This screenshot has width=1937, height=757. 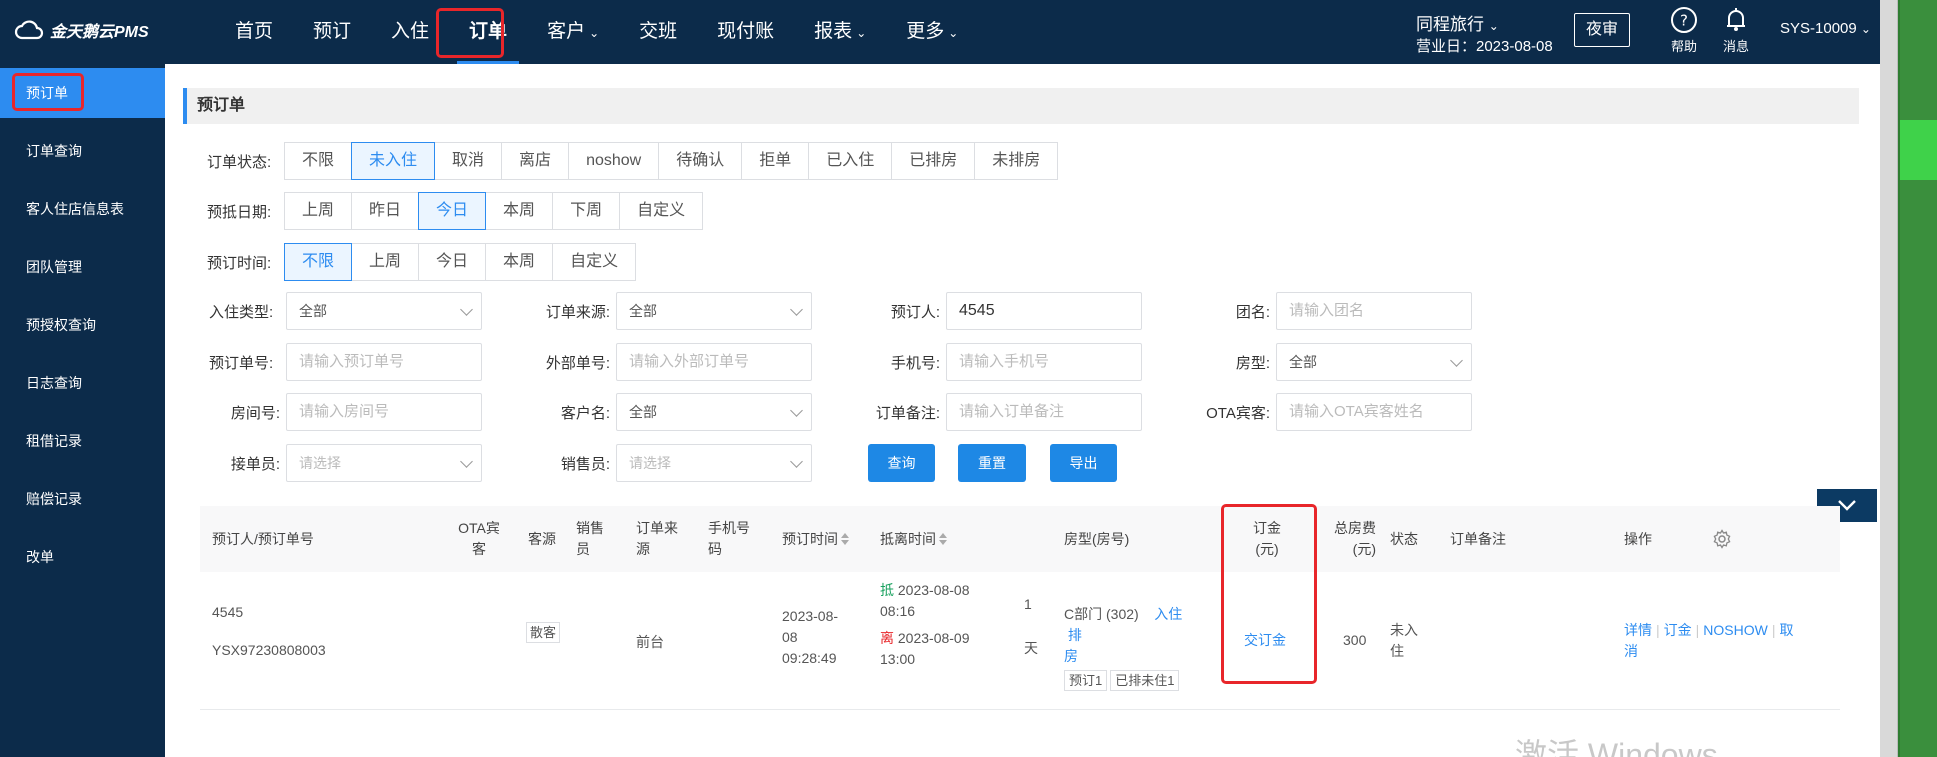 I want to click on col-ota-guest: OTA宾客, so click(x=479, y=538).